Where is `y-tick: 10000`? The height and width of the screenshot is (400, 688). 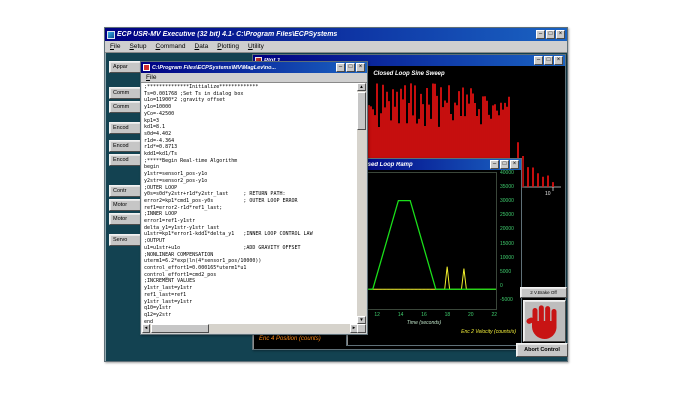 y-tick: 10000 is located at coordinates (507, 257).